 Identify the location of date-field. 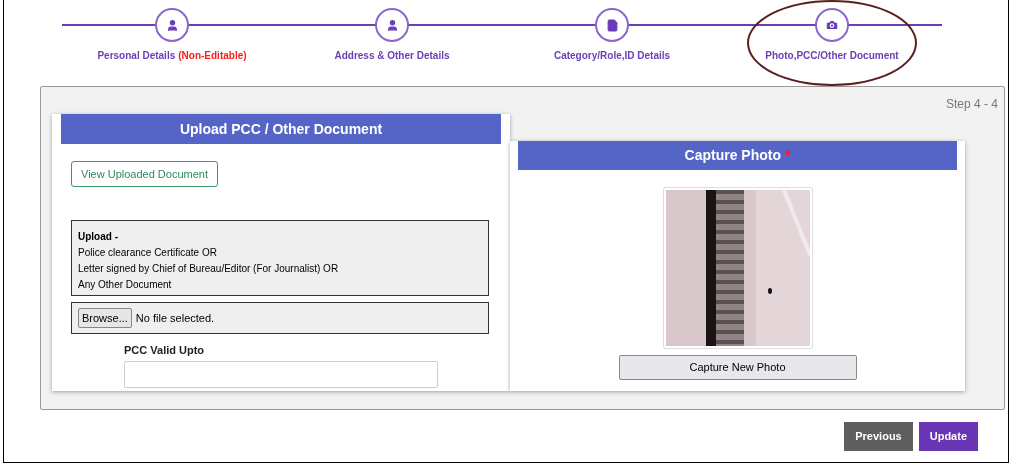
(281, 374).